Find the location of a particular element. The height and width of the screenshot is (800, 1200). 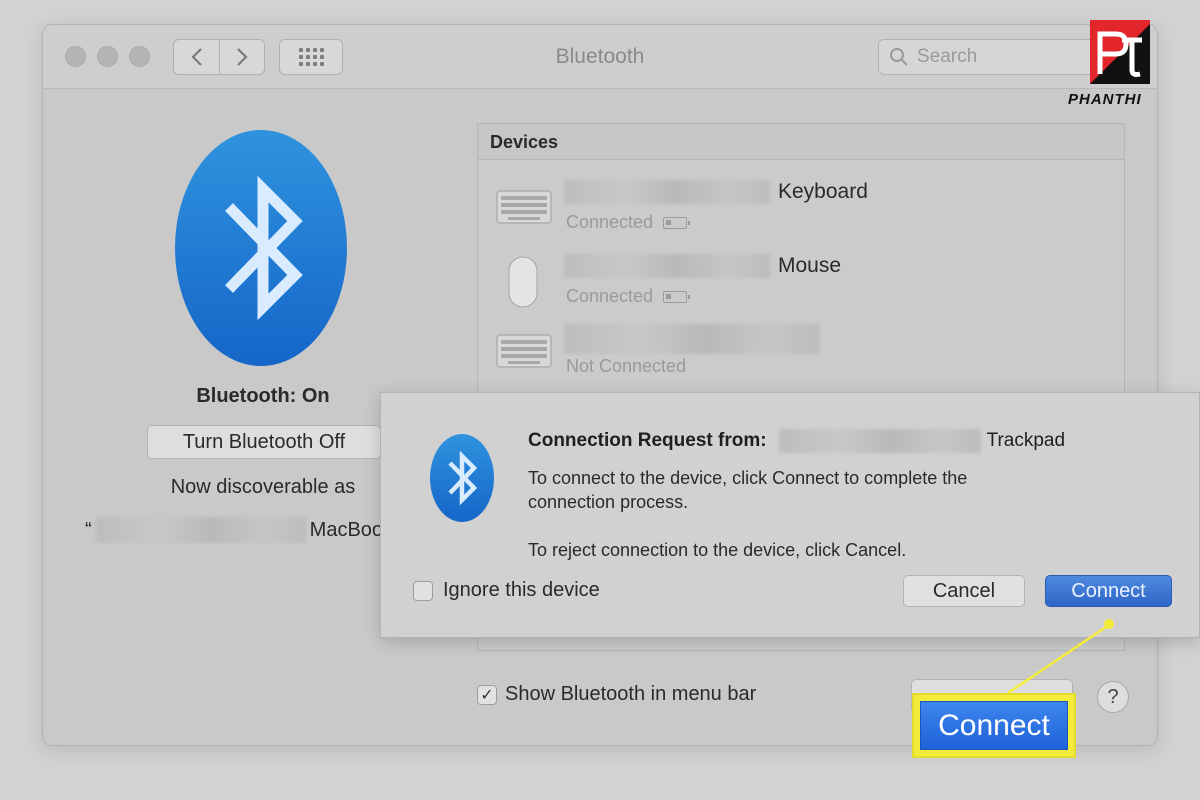

device-row: Not Connected is located at coordinates (801, 349).